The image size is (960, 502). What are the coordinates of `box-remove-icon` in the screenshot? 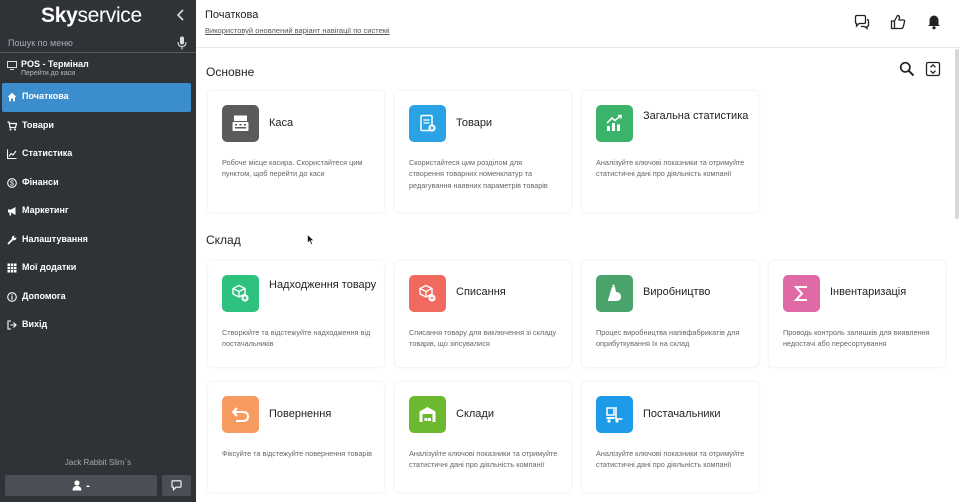 It's located at (427, 293).